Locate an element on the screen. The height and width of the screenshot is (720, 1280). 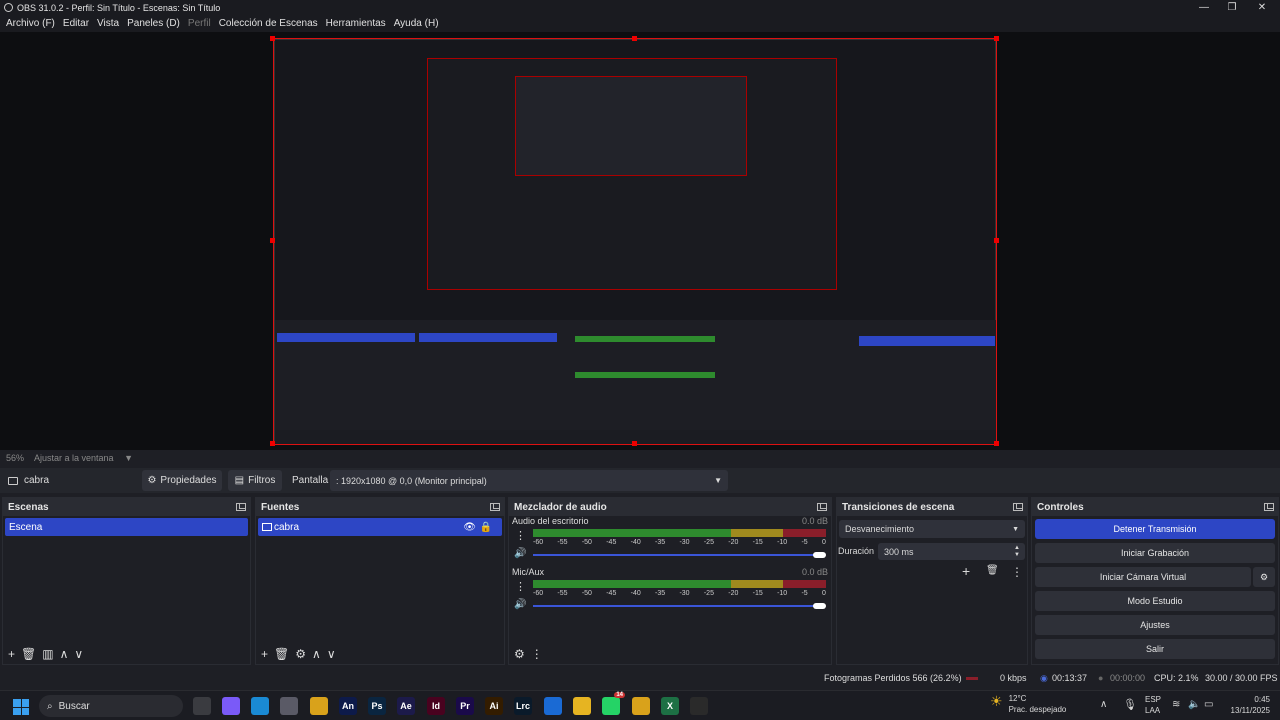
mixer-settings-icon: ⚙ is located at coordinates (519, 654).